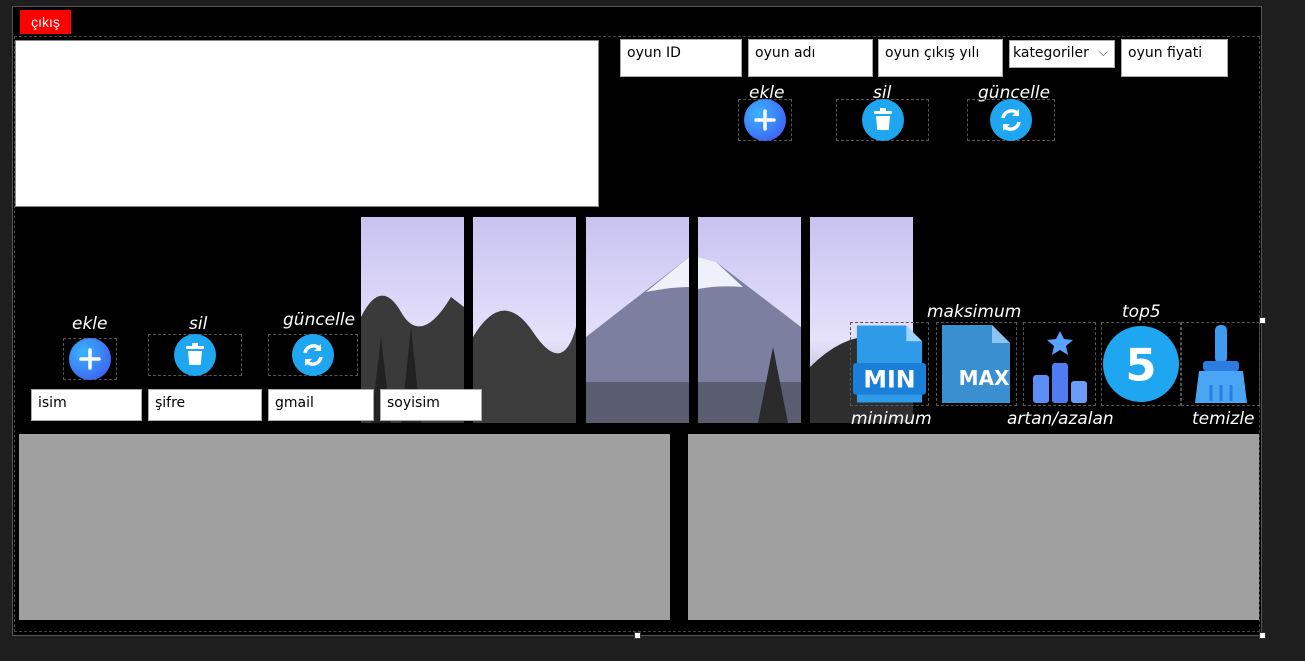 The image size is (1305, 661). I want to click on gmail-field: gmail, so click(321, 405).